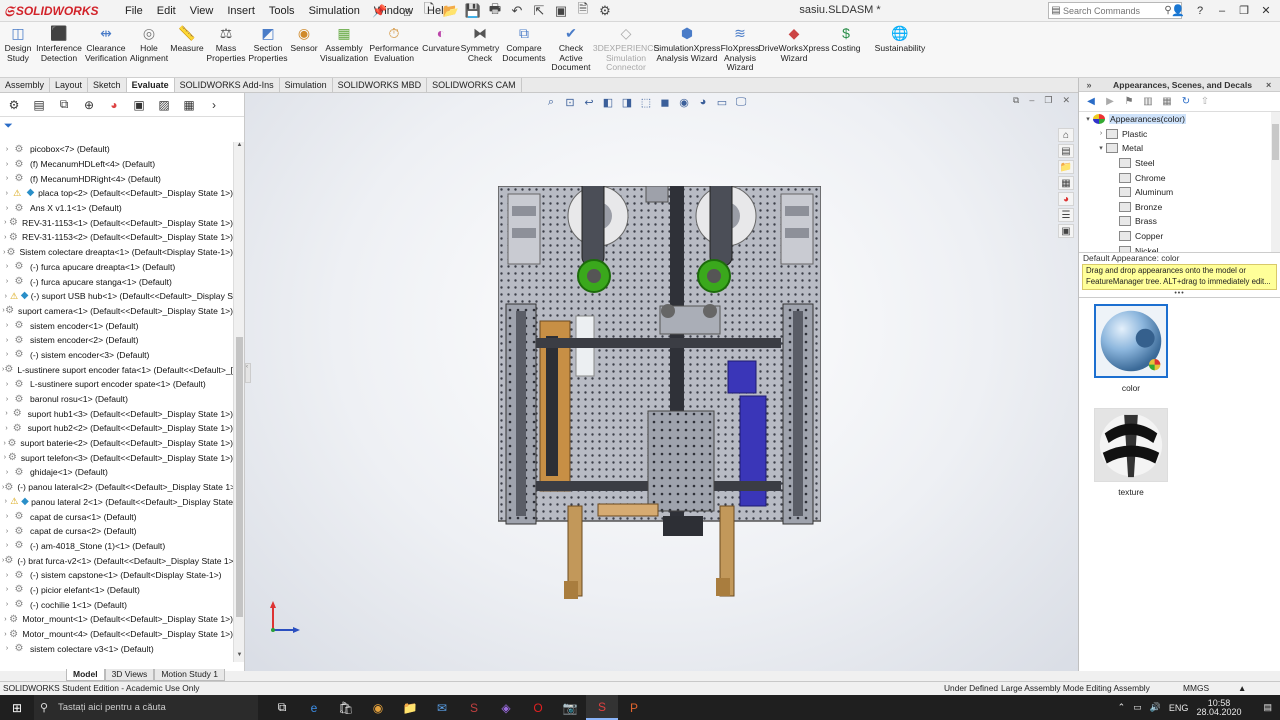 The height and width of the screenshot is (720, 1280). What do you see at coordinates (85, 675) in the screenshot?
I see `tab-model: Model` at bounding box center [85, 675].